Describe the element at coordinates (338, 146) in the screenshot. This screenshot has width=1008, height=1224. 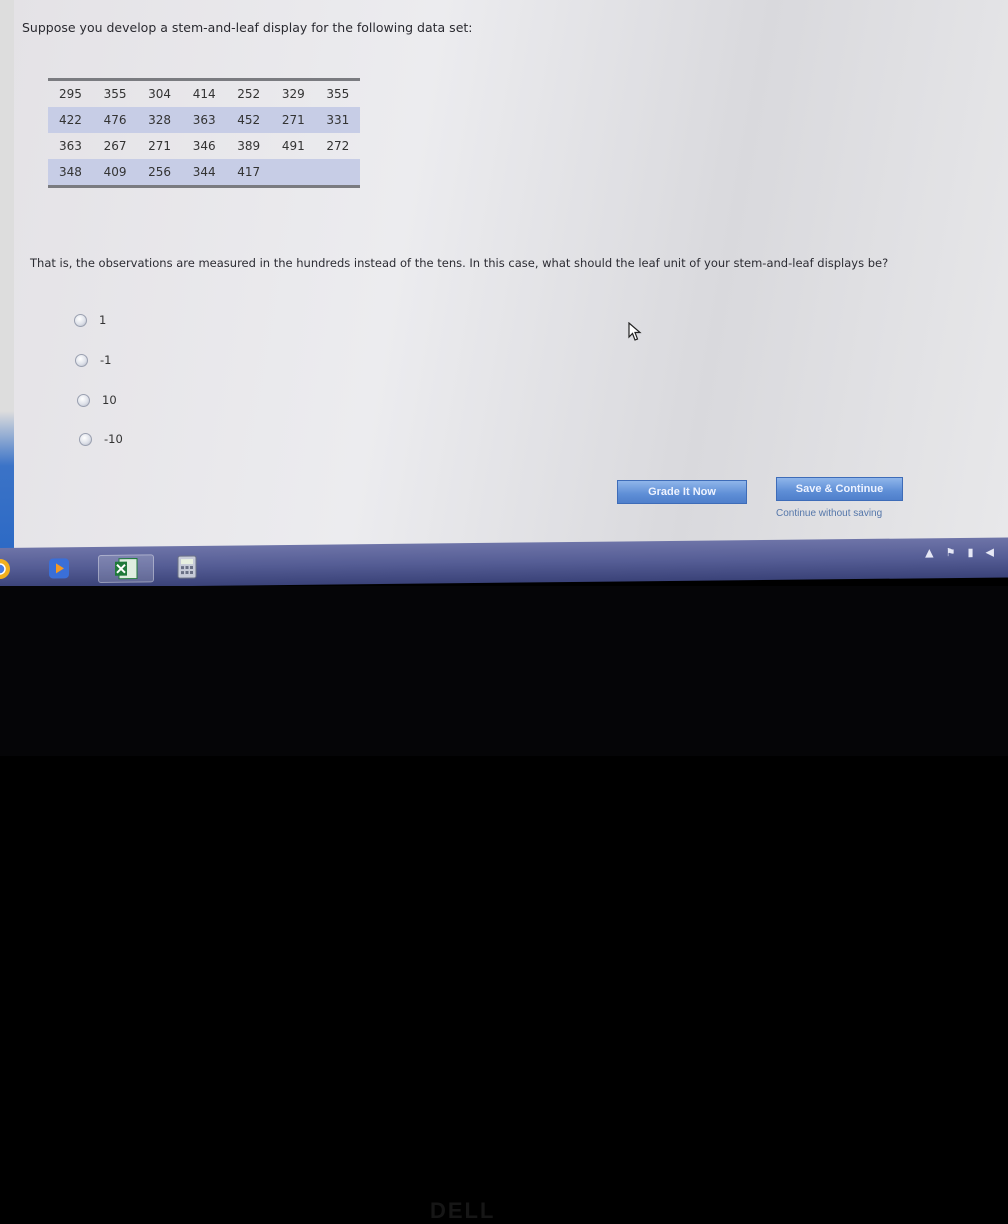
I see `table-cell: 272` at that location.